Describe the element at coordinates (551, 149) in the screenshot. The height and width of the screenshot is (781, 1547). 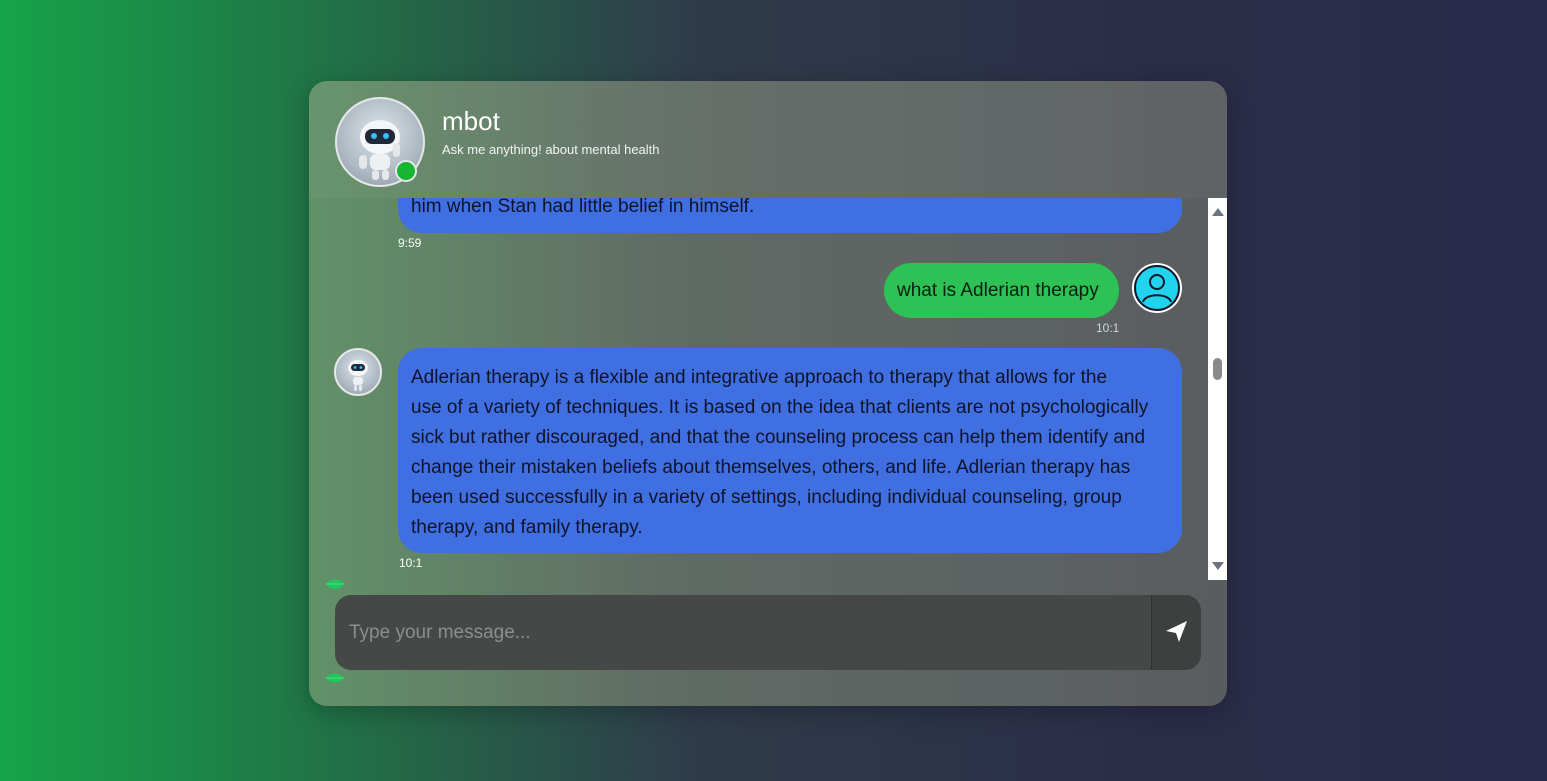
I see `bot-subtitle: Ask me anything! about mental health` at that location.